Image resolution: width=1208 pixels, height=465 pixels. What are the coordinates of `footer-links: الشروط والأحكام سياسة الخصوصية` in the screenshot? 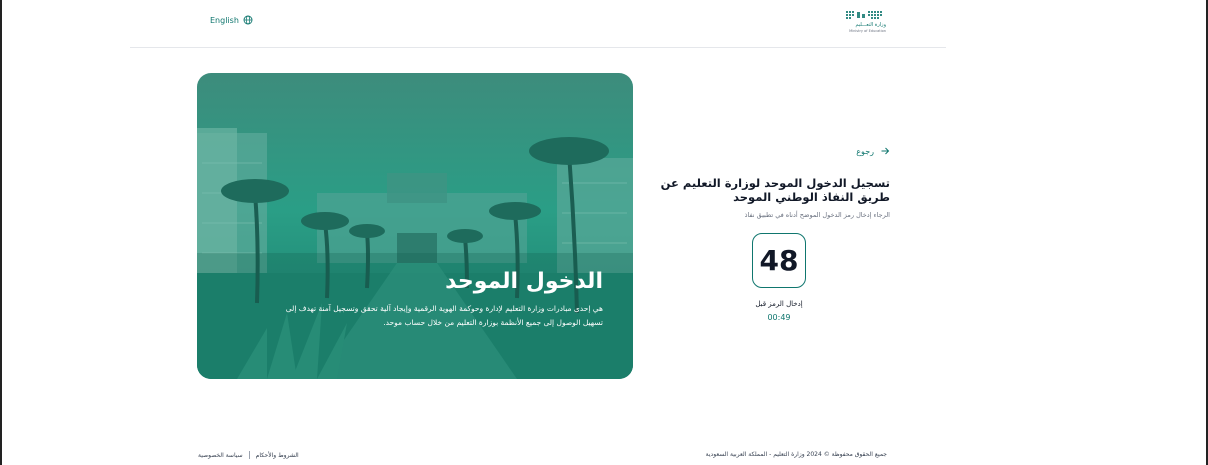 It's located at (248, 455).